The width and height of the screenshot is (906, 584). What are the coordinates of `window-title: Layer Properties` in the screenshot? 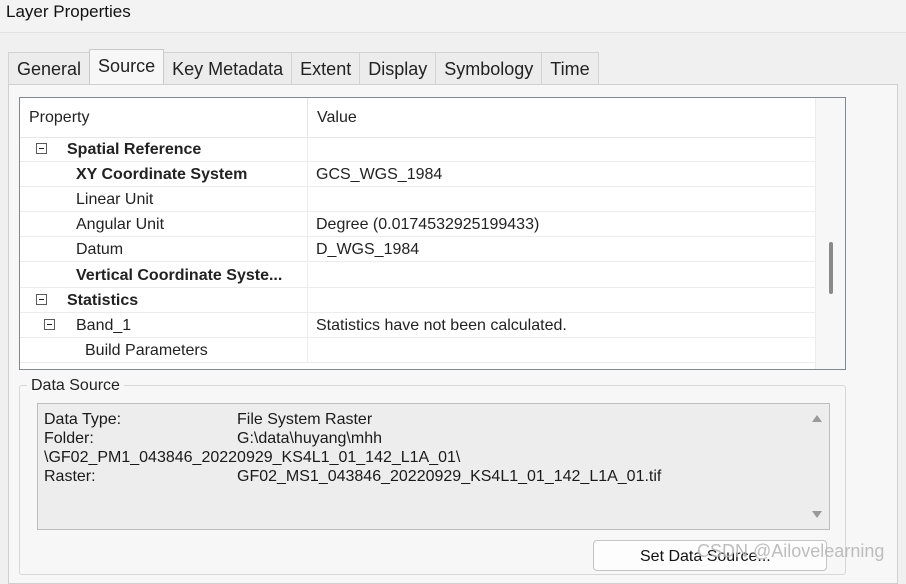 It's located at (68, 11).